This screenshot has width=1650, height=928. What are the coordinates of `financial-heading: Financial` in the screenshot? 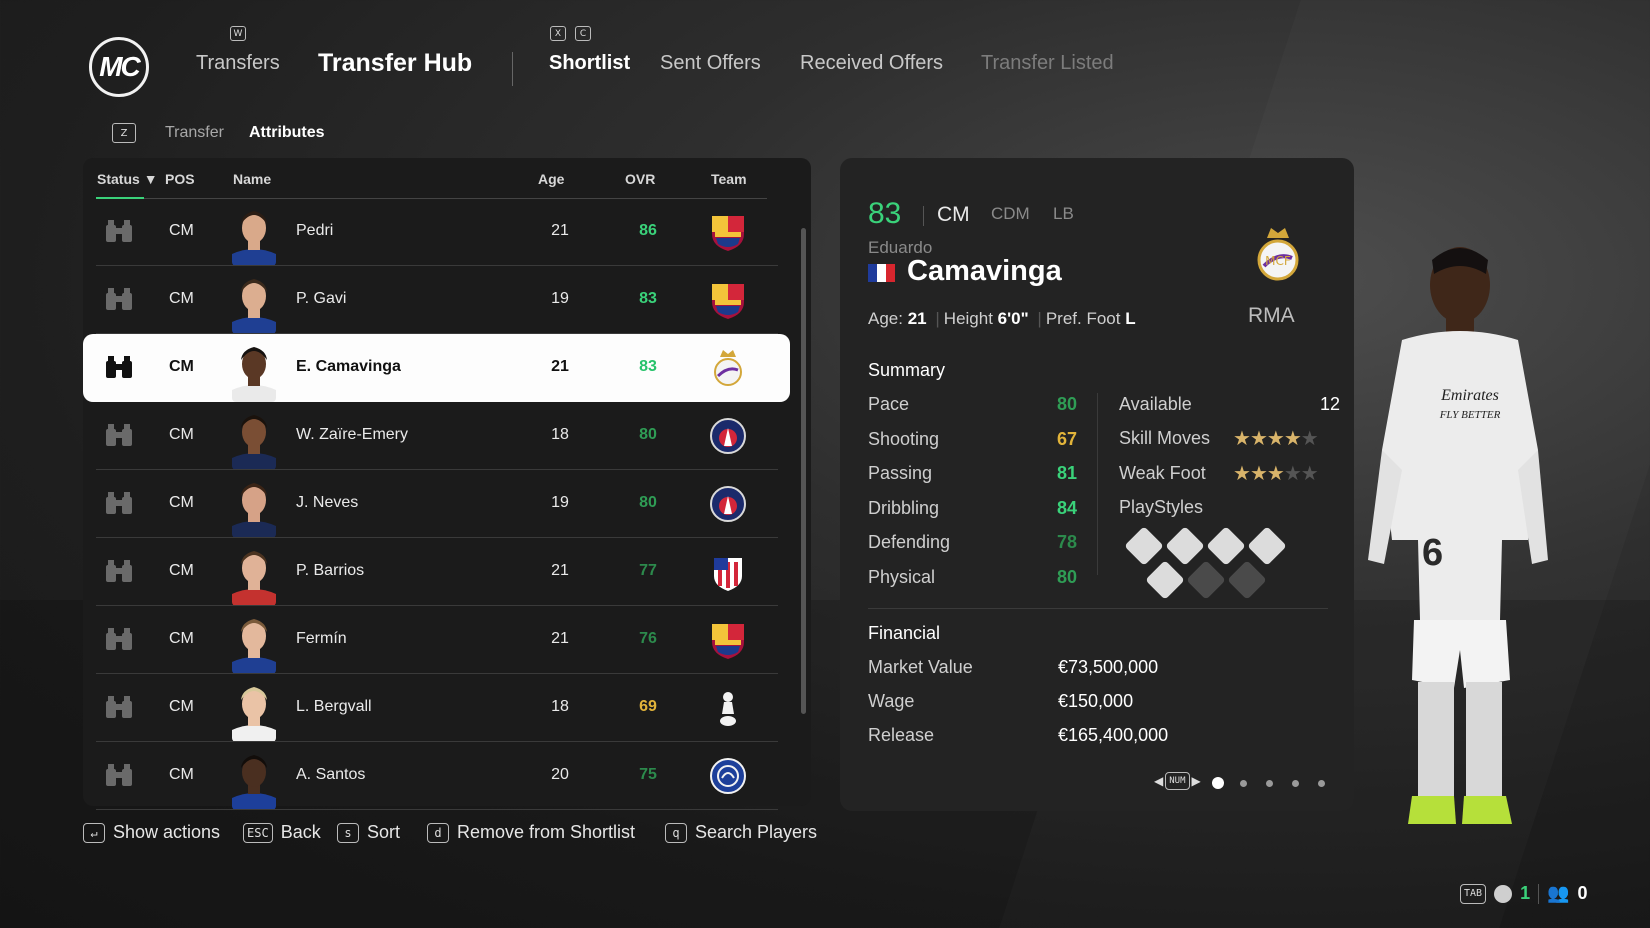 It's located at (904, 633).